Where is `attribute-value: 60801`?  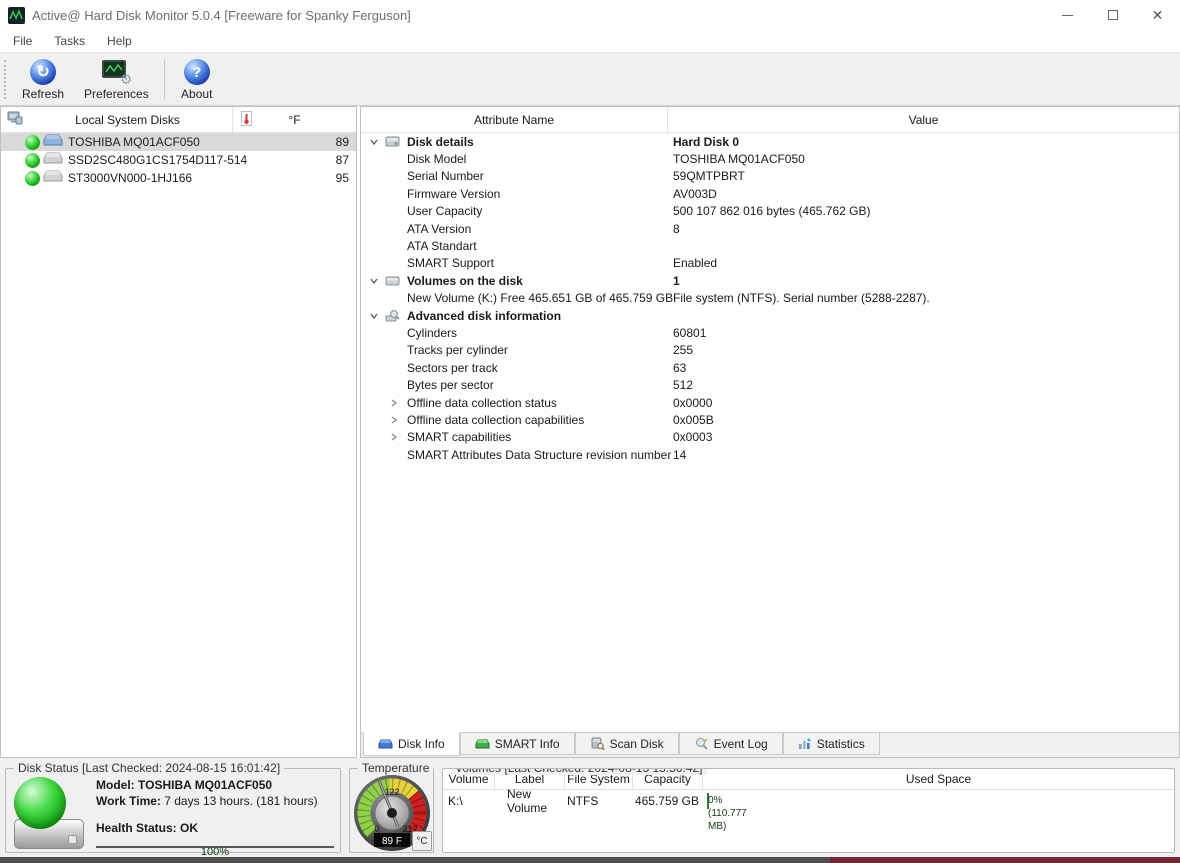 attribute-value: 60801 is located at coordinates (690, 332).